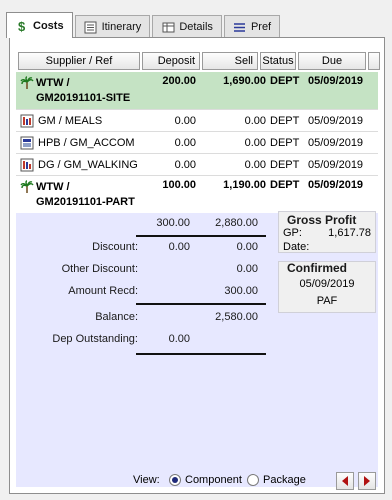  What do you see at coordinates (146, 480) in the screenshot?
I see `view-label: View:` at bounding box center [146, 480].